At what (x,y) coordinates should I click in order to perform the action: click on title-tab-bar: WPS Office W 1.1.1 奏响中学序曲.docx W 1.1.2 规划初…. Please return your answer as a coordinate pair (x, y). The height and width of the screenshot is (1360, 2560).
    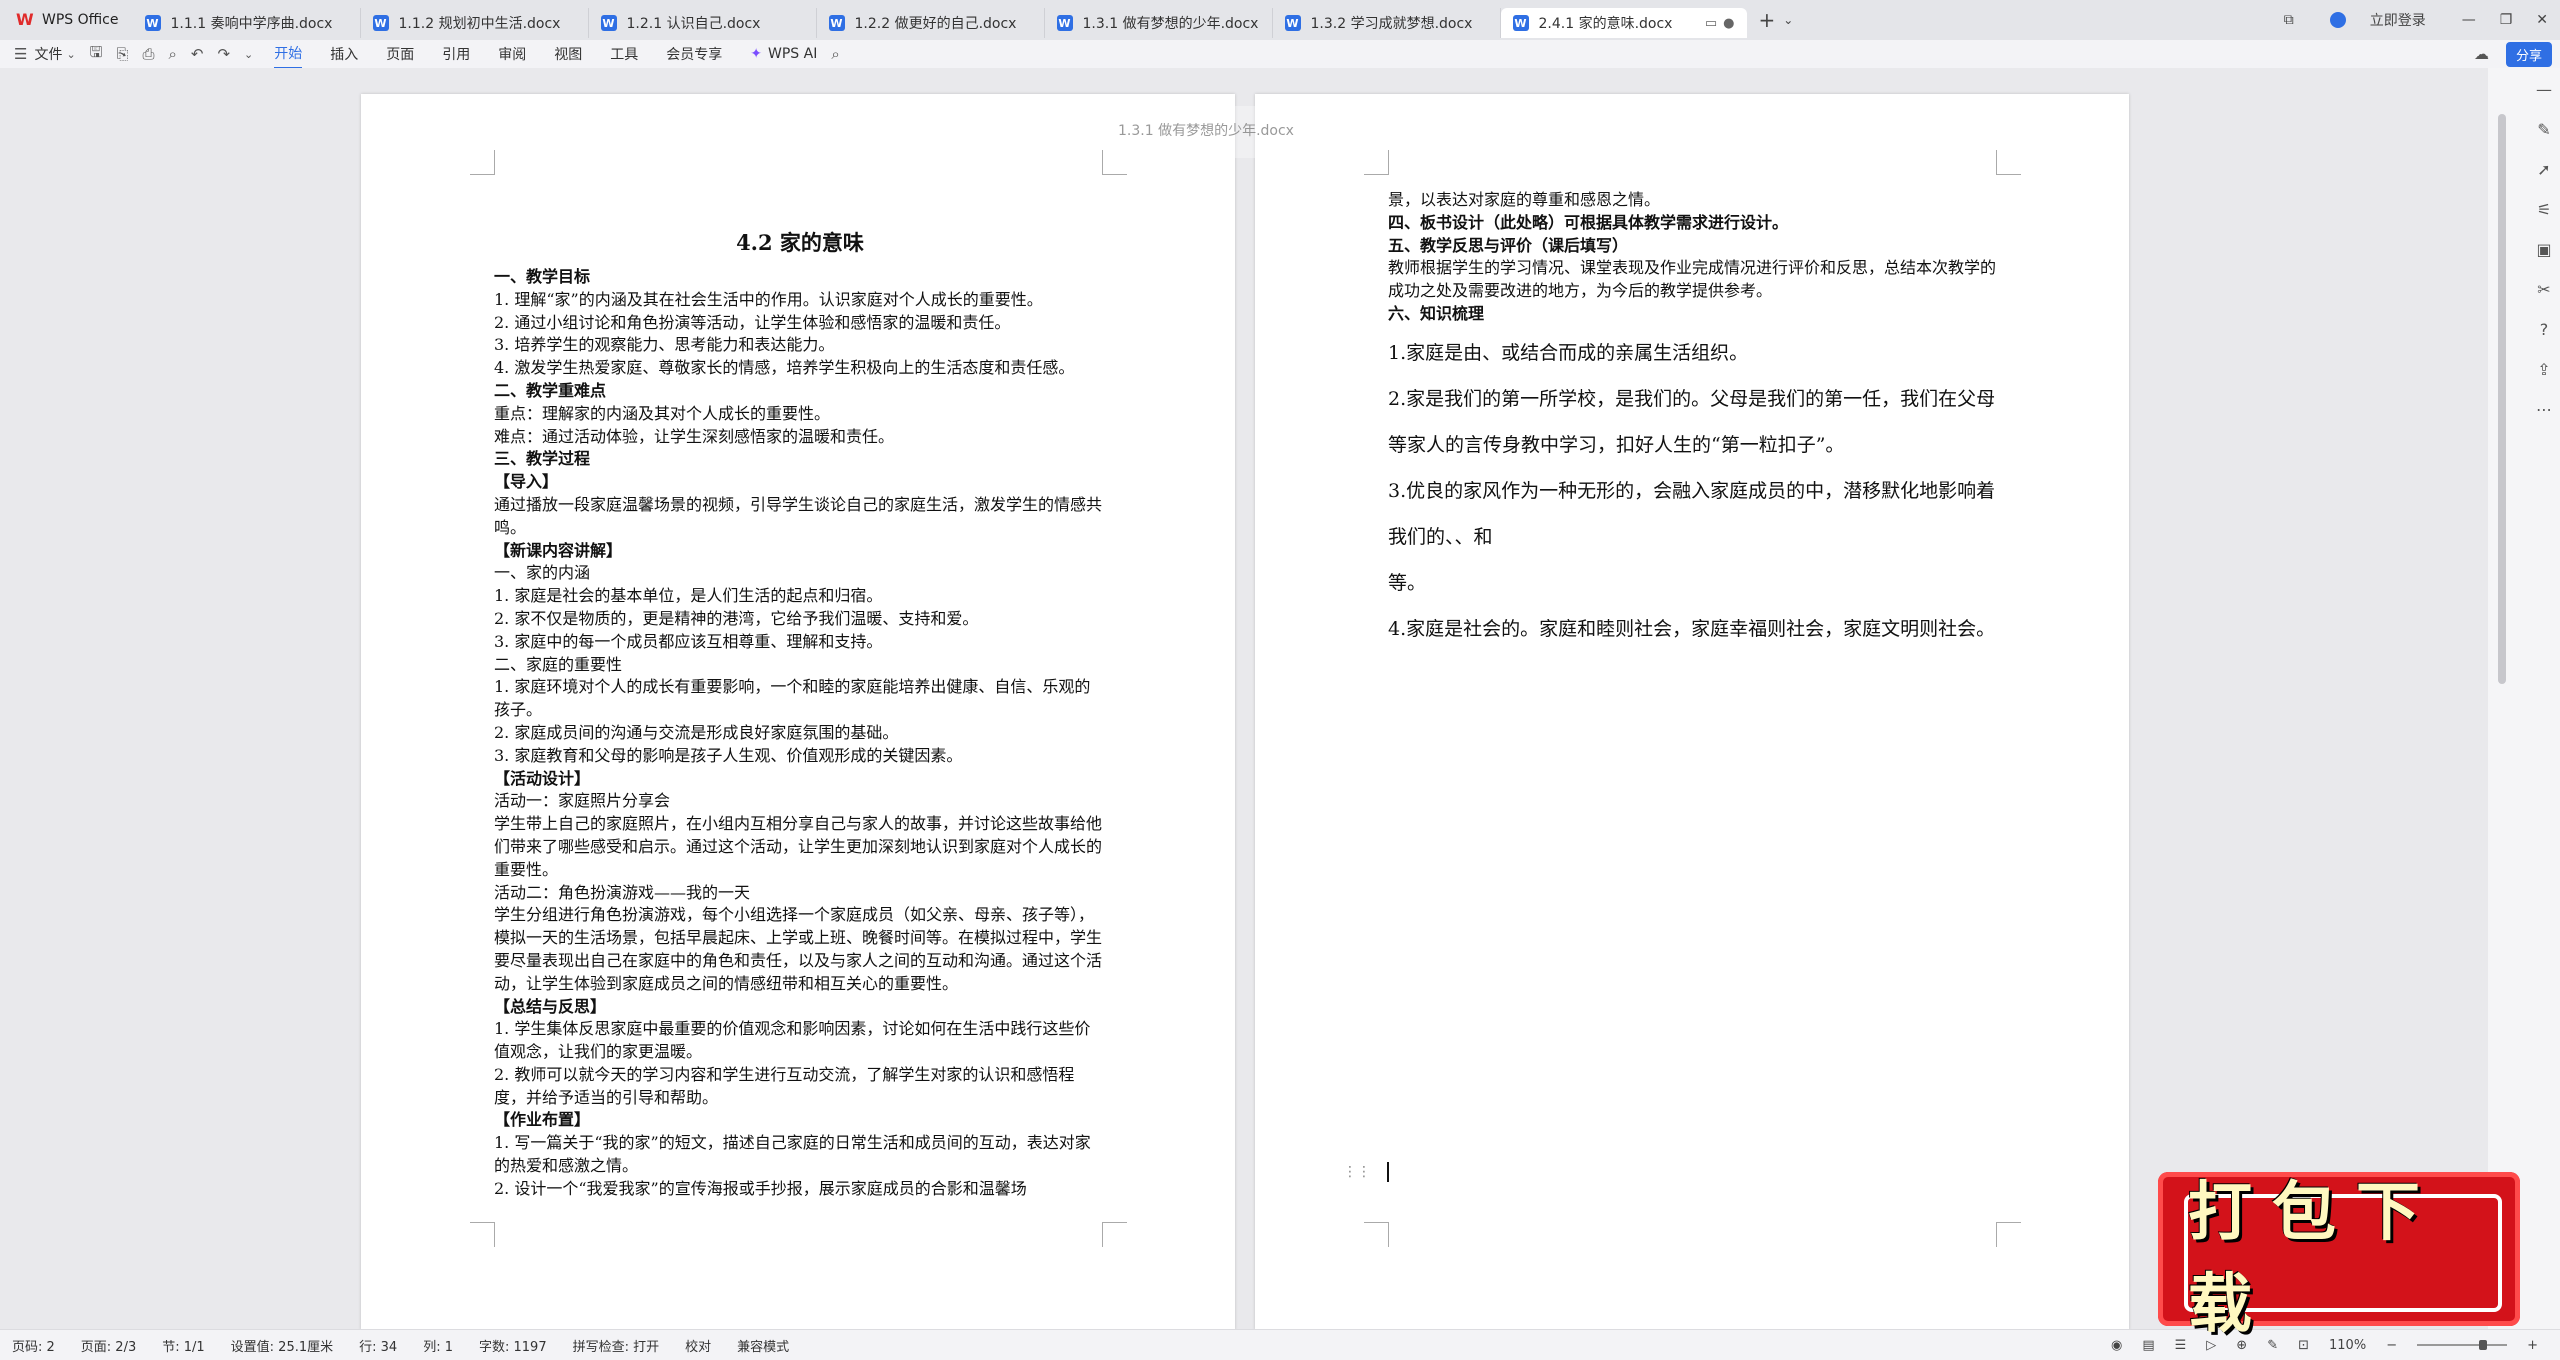
    Looking at the image, I should click on (1280, 20).